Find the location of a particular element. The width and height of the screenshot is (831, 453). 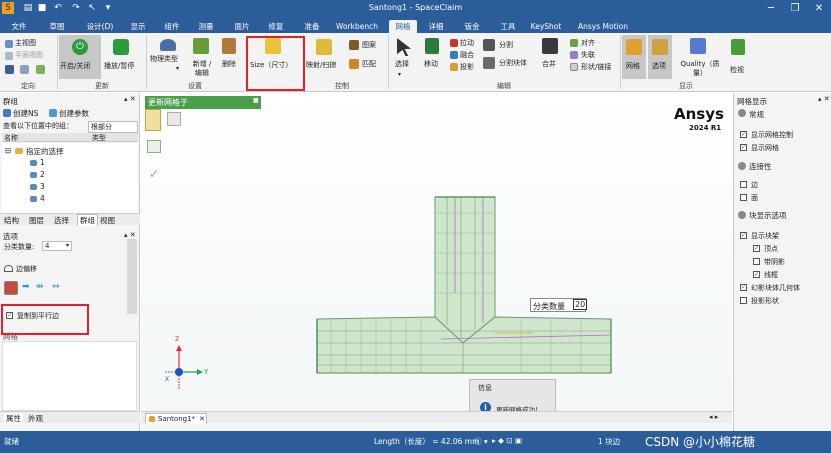

group-label-update: 更新 is located at coordinates (102, 86).